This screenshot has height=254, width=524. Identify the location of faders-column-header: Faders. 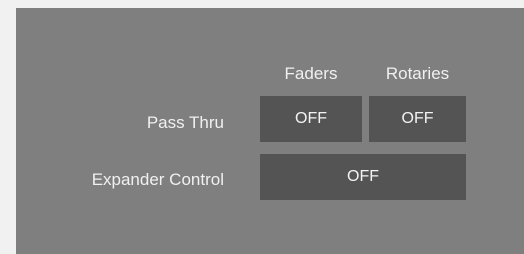
(311, 73).